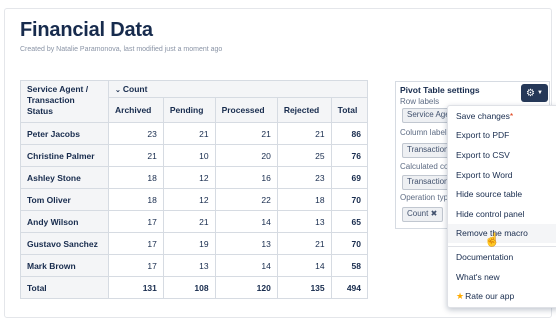 Image resolution: width=556 pixels, height=322 pixels. Describe the element at coordinates (246, 177) in the screenshot. I see `table-cell: 16` at that location.